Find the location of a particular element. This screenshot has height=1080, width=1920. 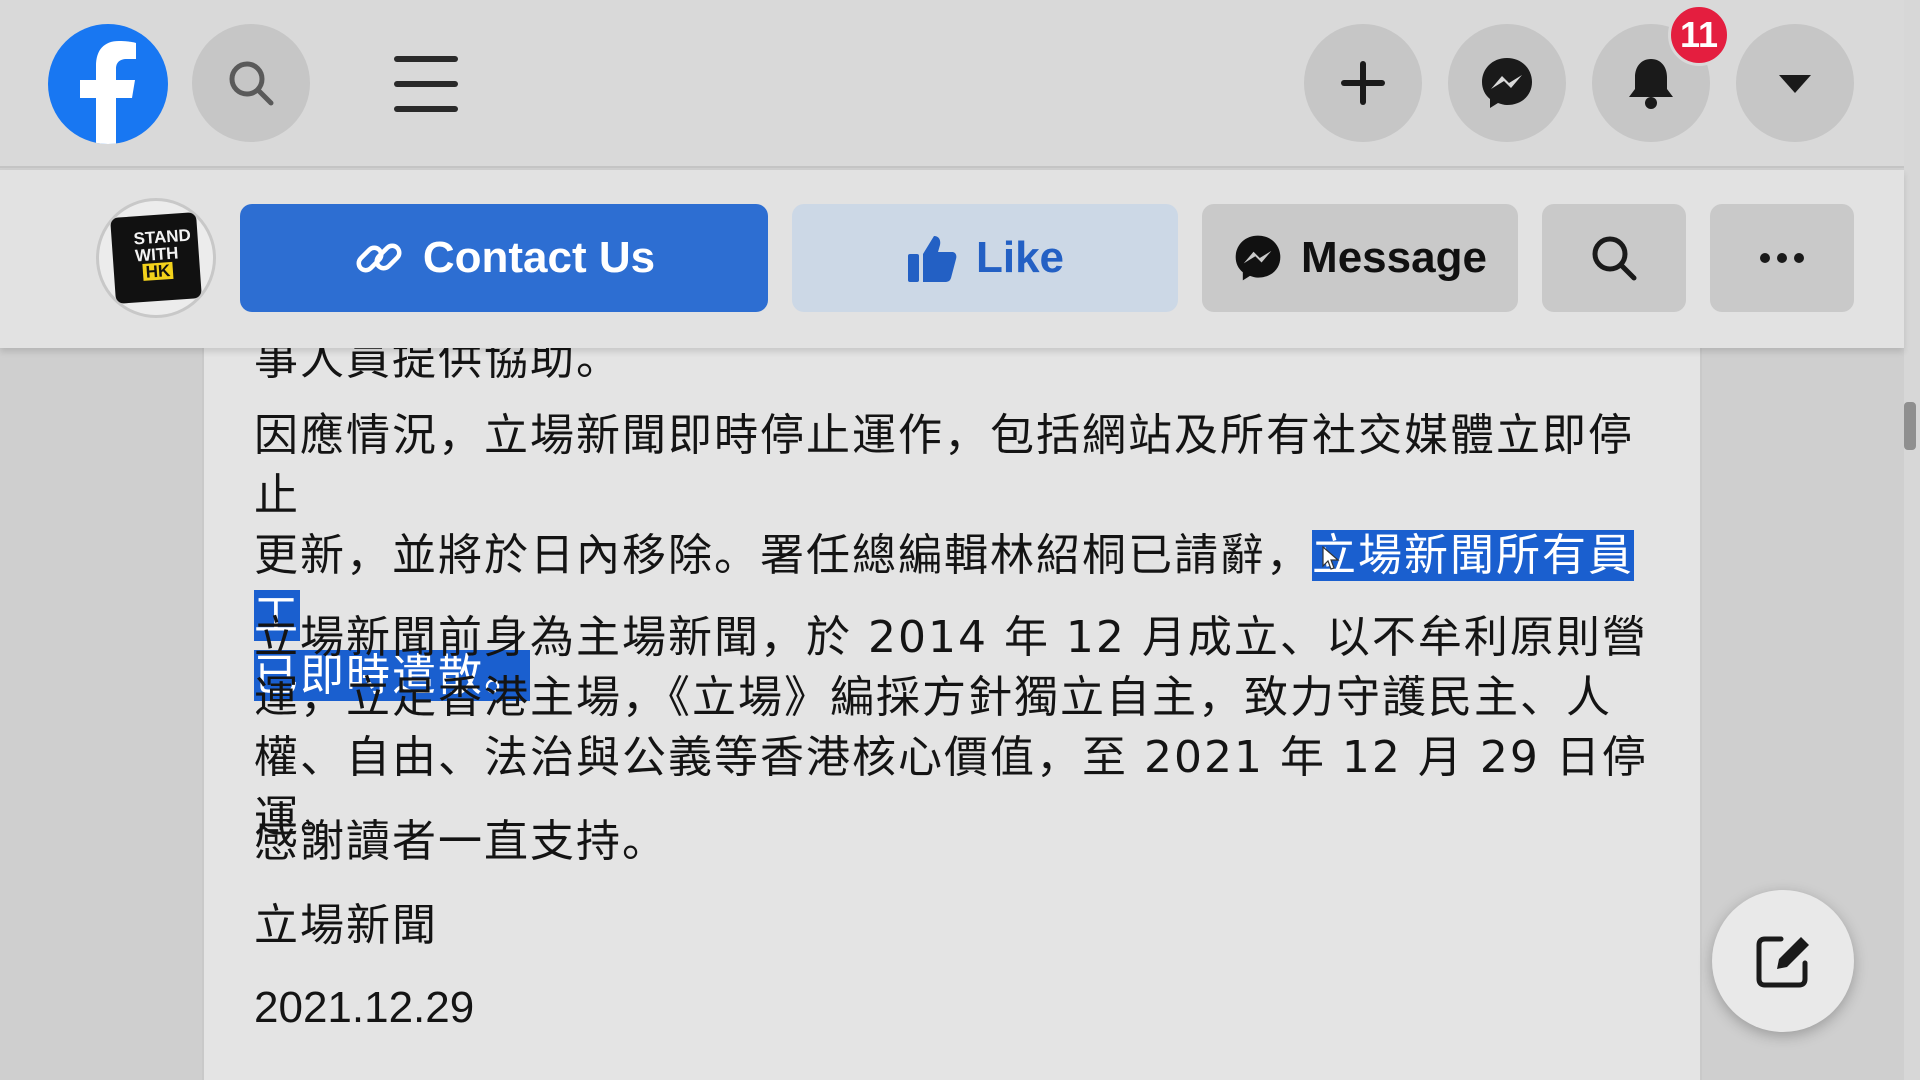

contact-us-button: Contact Us is located at coordinates (504, 258).